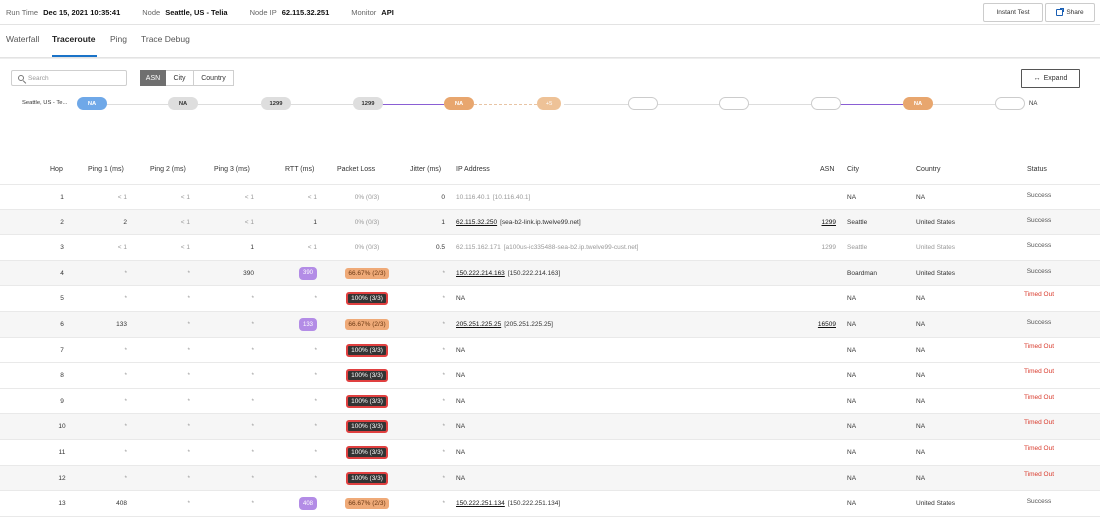 This screenshot has width=1100, height=518. What do you see at coordinates (827, 324) in the screenshot?
I see `asn-link: 16509` at bounding box center [827, 324].